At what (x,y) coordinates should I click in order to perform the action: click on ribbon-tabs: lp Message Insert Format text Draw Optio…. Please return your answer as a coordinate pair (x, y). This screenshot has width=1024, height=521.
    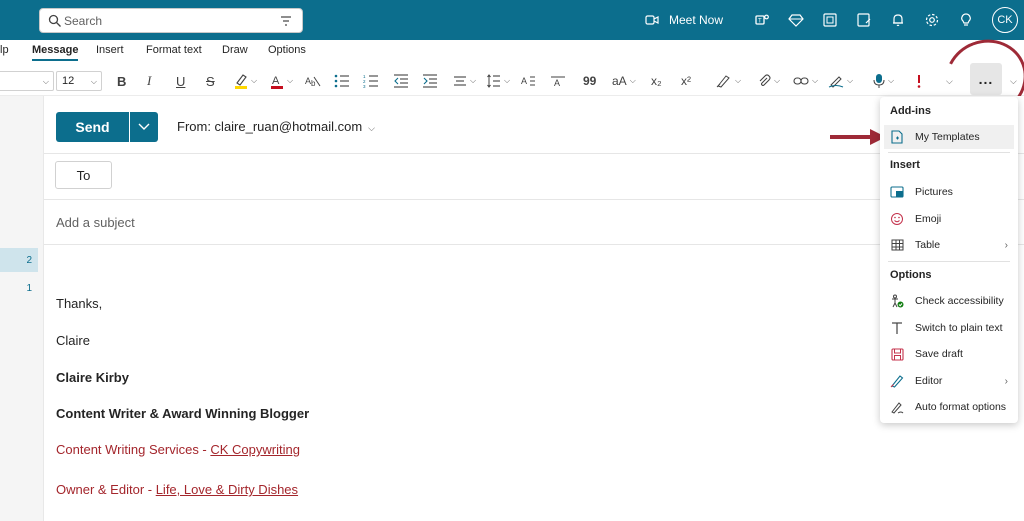
    Looking at the image, I should click on (512, 51).